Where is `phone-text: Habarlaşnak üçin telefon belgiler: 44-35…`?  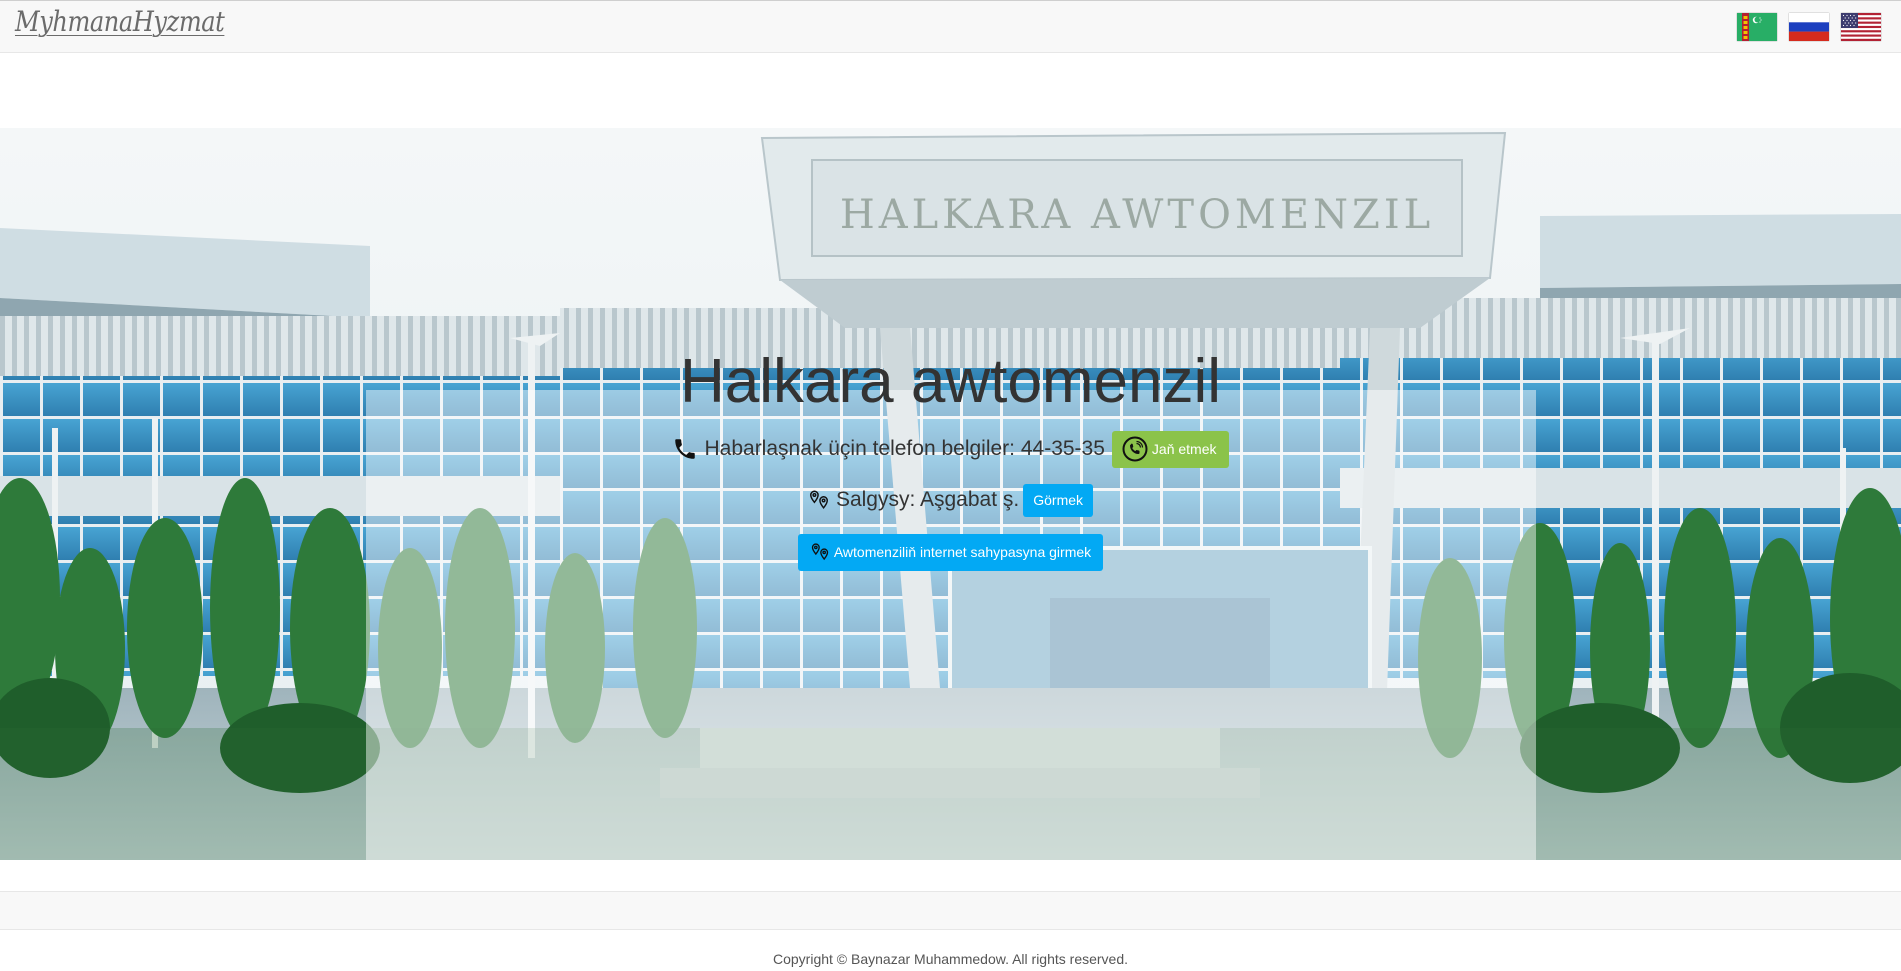 phone-text: Habarlaşnak üçin telefon belgiler: 44-35… is located at coordinates (904, 448).